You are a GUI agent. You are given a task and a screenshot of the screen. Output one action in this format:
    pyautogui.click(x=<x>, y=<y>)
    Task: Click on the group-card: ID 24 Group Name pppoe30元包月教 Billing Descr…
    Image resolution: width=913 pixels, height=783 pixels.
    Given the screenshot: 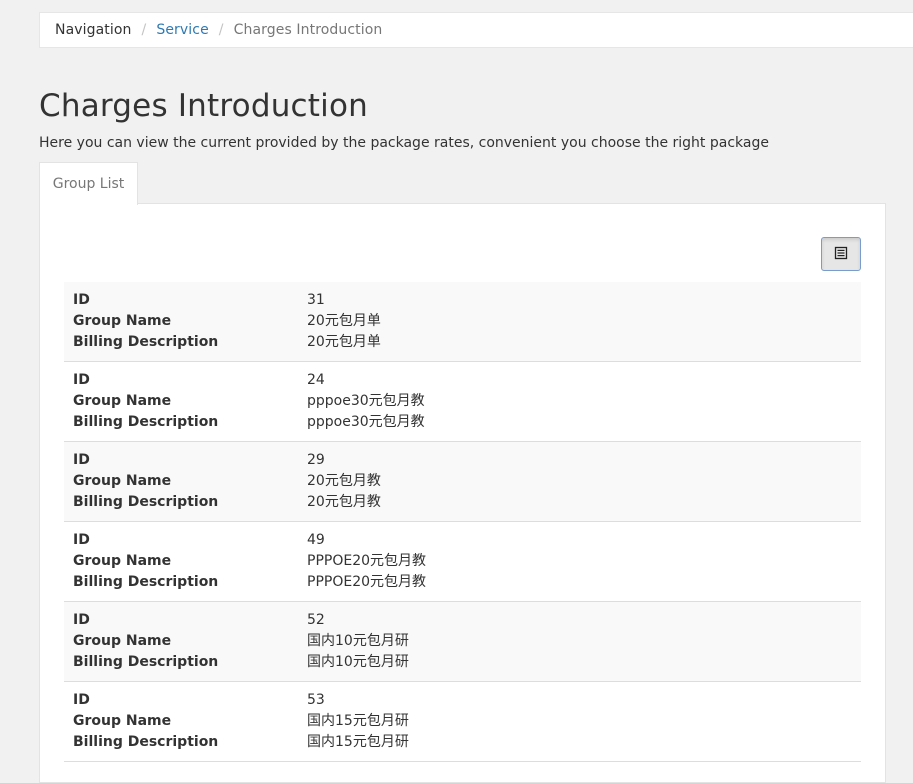 What is the action you would take?
    pyautogui.click(x=462, y=402)
    